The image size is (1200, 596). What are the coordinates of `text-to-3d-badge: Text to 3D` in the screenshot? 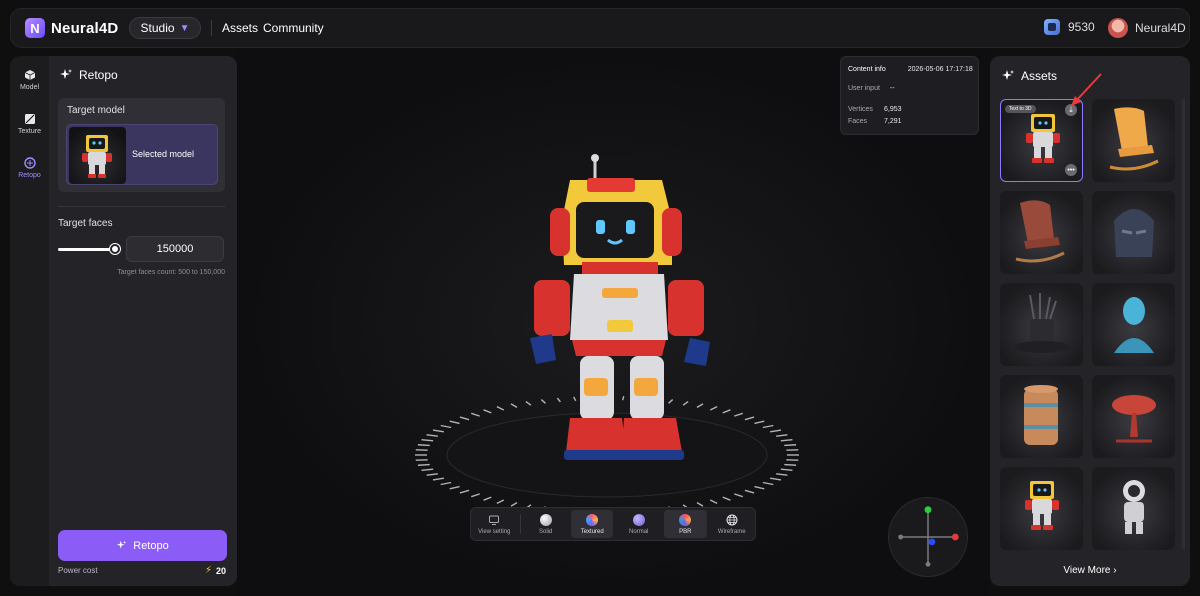 It's located at (1020, 109).